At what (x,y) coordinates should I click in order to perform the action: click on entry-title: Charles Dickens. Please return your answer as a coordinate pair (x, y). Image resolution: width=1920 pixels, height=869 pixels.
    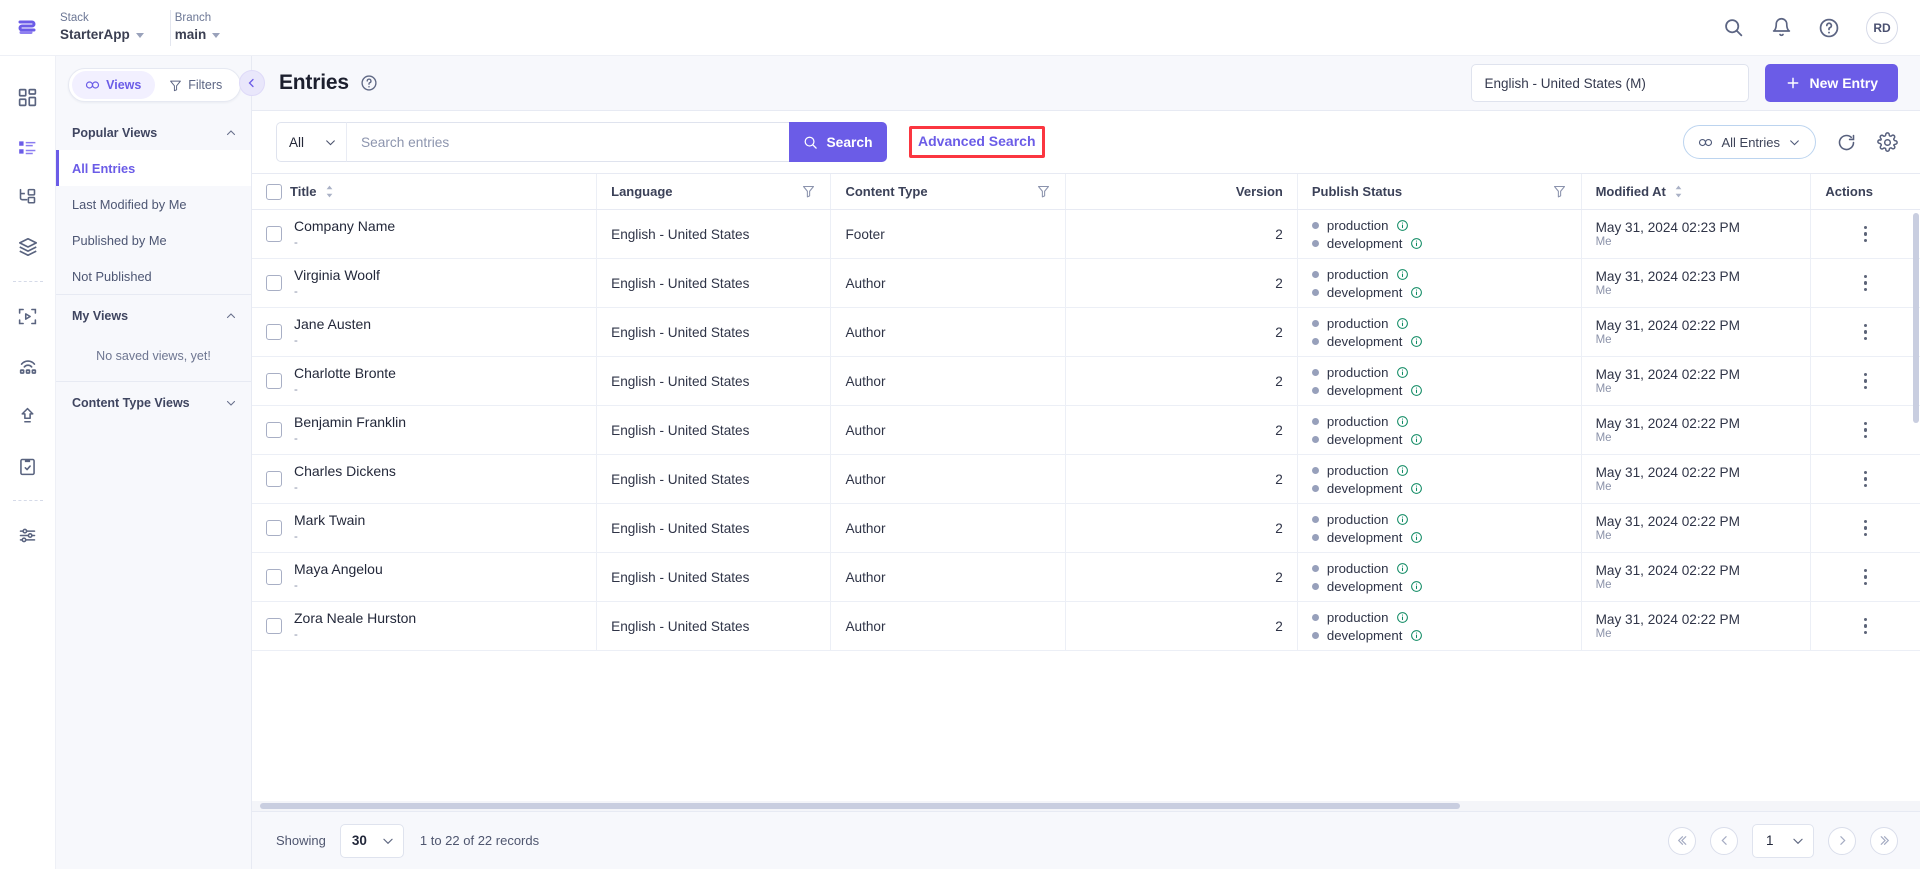
    Looking at the image, I should click on (345, 471).